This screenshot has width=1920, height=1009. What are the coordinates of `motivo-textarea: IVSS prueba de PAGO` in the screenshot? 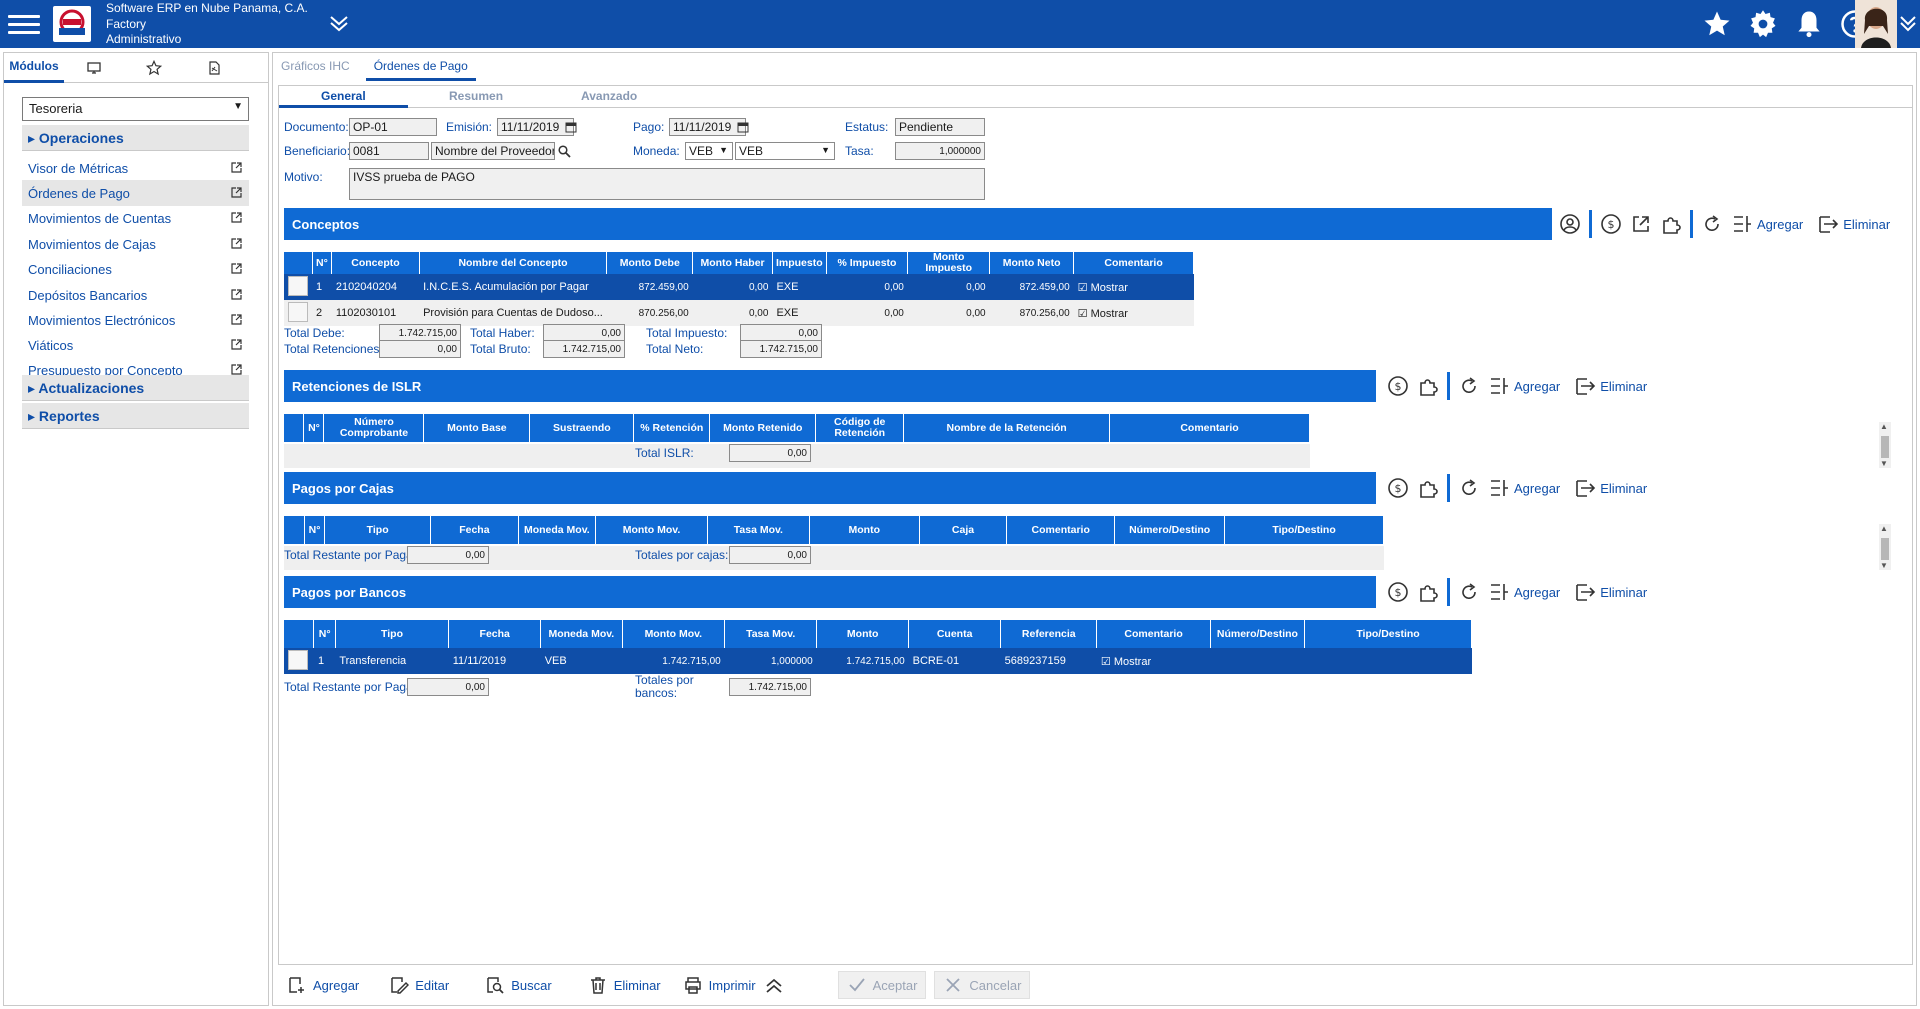 It's located at (667, 184).